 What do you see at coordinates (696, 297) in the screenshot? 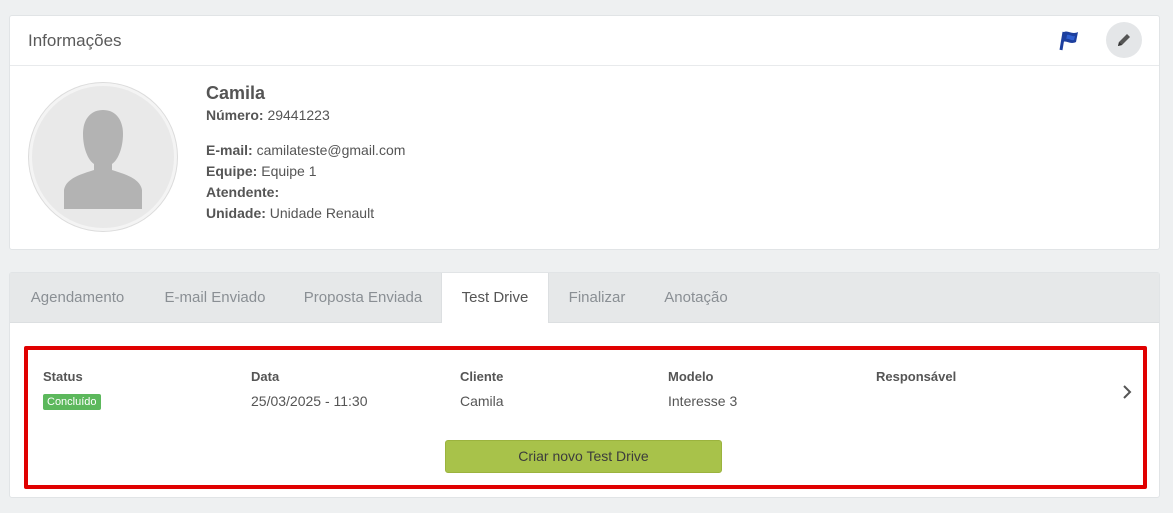
I see `tab-anotacao: Anotação` at bounding box center [696, 297].